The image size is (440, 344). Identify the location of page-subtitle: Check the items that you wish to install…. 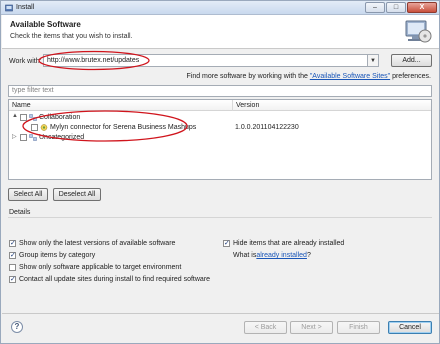
(71, 36).